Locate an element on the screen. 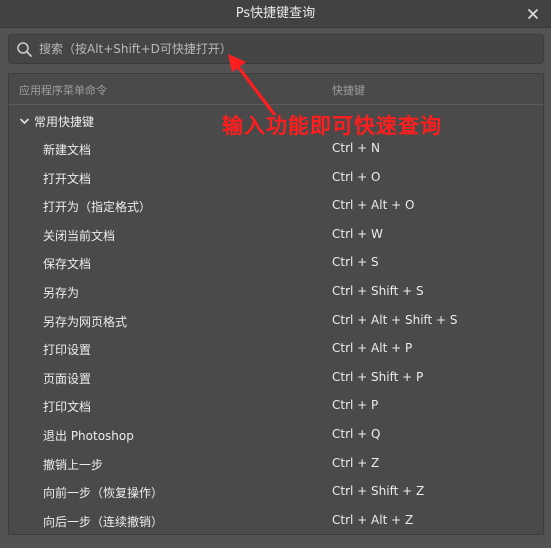  table-row: 页面设置 Ctrl + Shift + P is located at coordinates (276, 377).